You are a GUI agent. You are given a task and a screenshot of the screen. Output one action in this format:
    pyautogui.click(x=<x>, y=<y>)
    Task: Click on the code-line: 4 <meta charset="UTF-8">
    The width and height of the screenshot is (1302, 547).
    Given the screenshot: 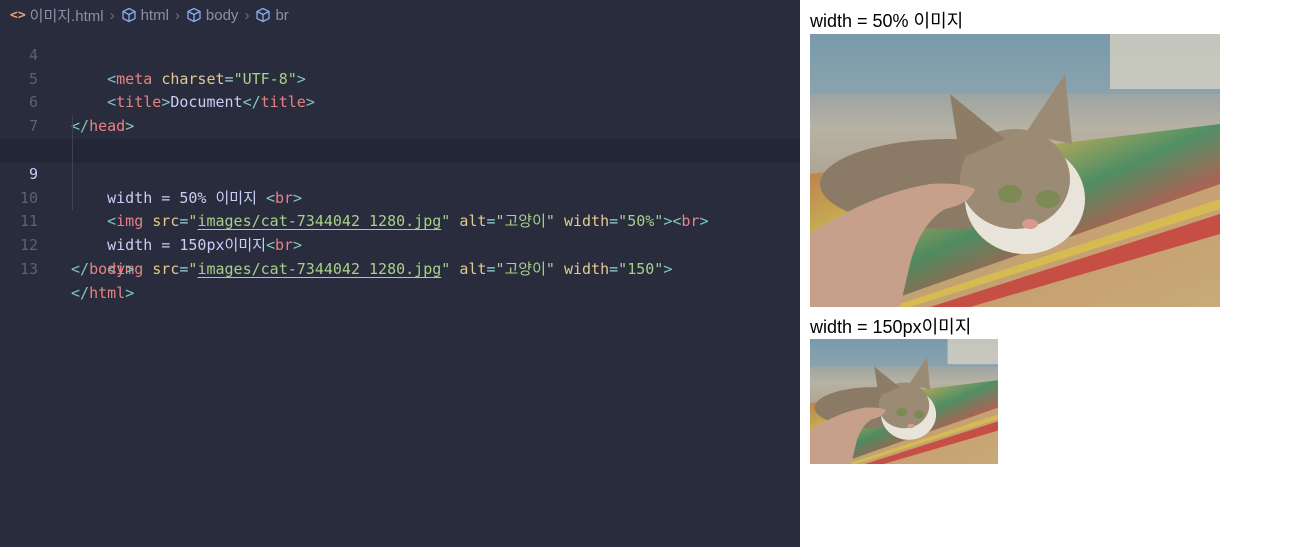 What is the action you would take?
    pyautogui.click(x=400, y=54)
    